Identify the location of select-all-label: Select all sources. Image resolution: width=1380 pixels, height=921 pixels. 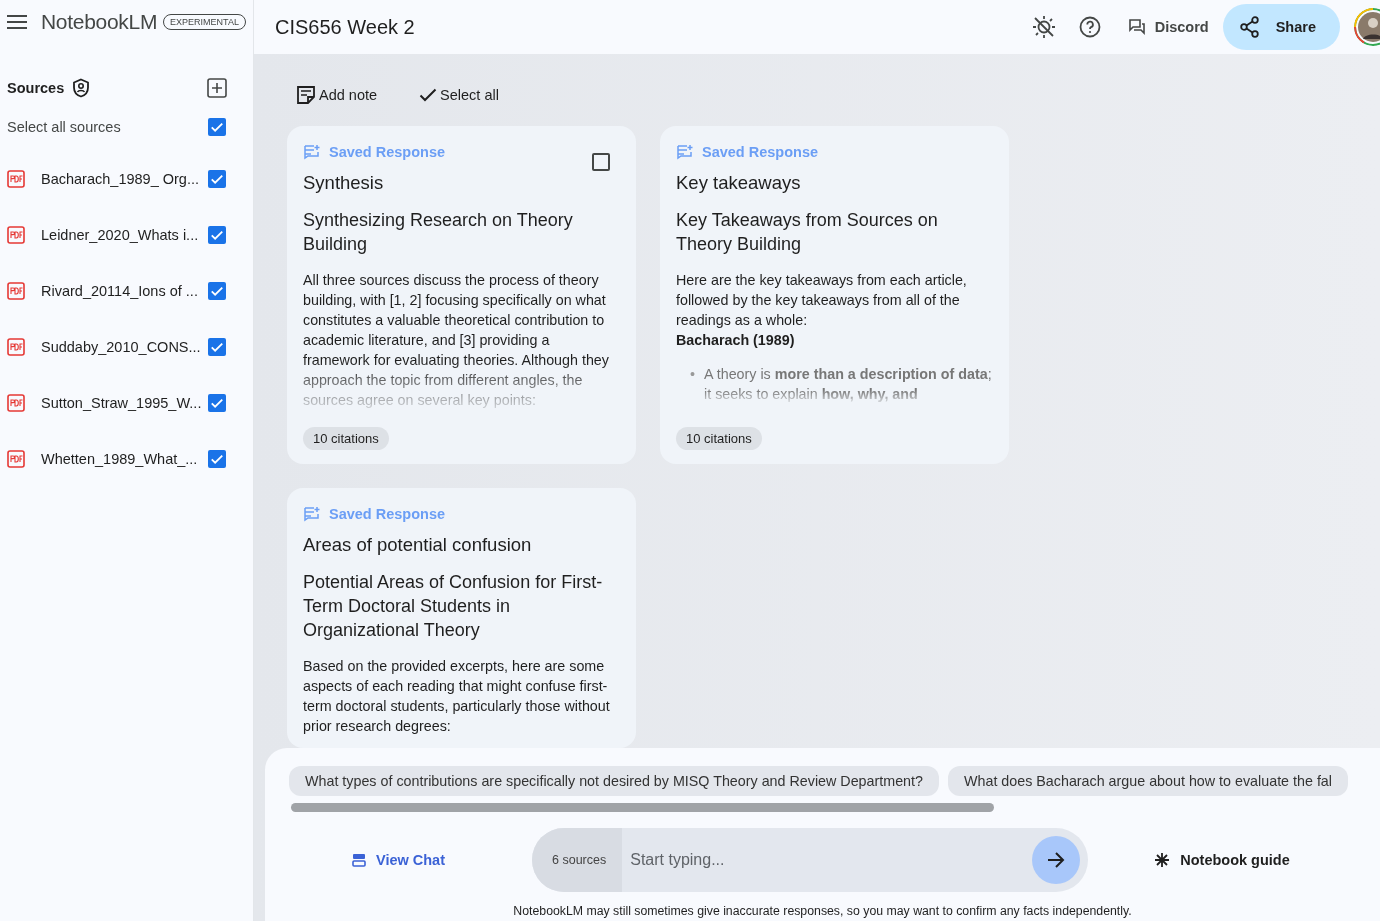
(64, 127).